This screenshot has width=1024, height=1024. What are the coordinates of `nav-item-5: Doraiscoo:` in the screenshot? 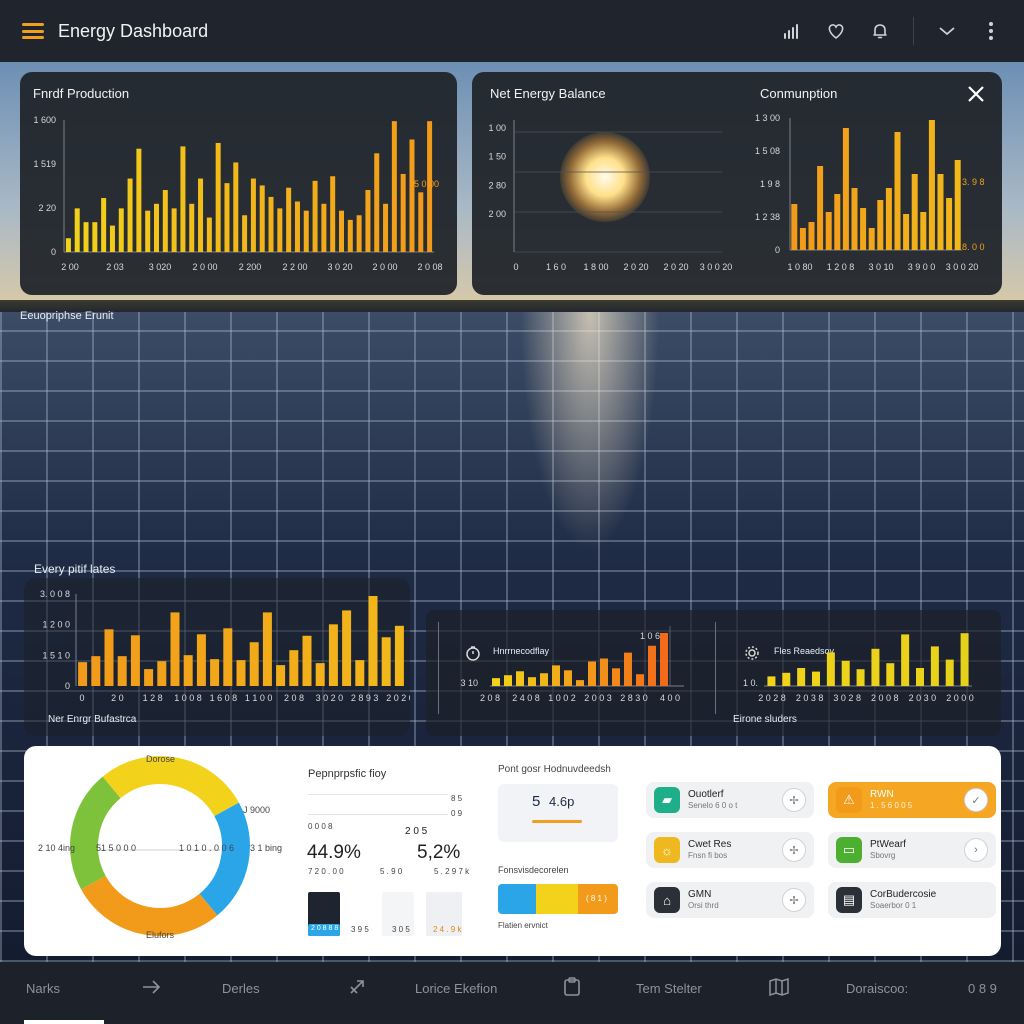 It's located at (877, 988).